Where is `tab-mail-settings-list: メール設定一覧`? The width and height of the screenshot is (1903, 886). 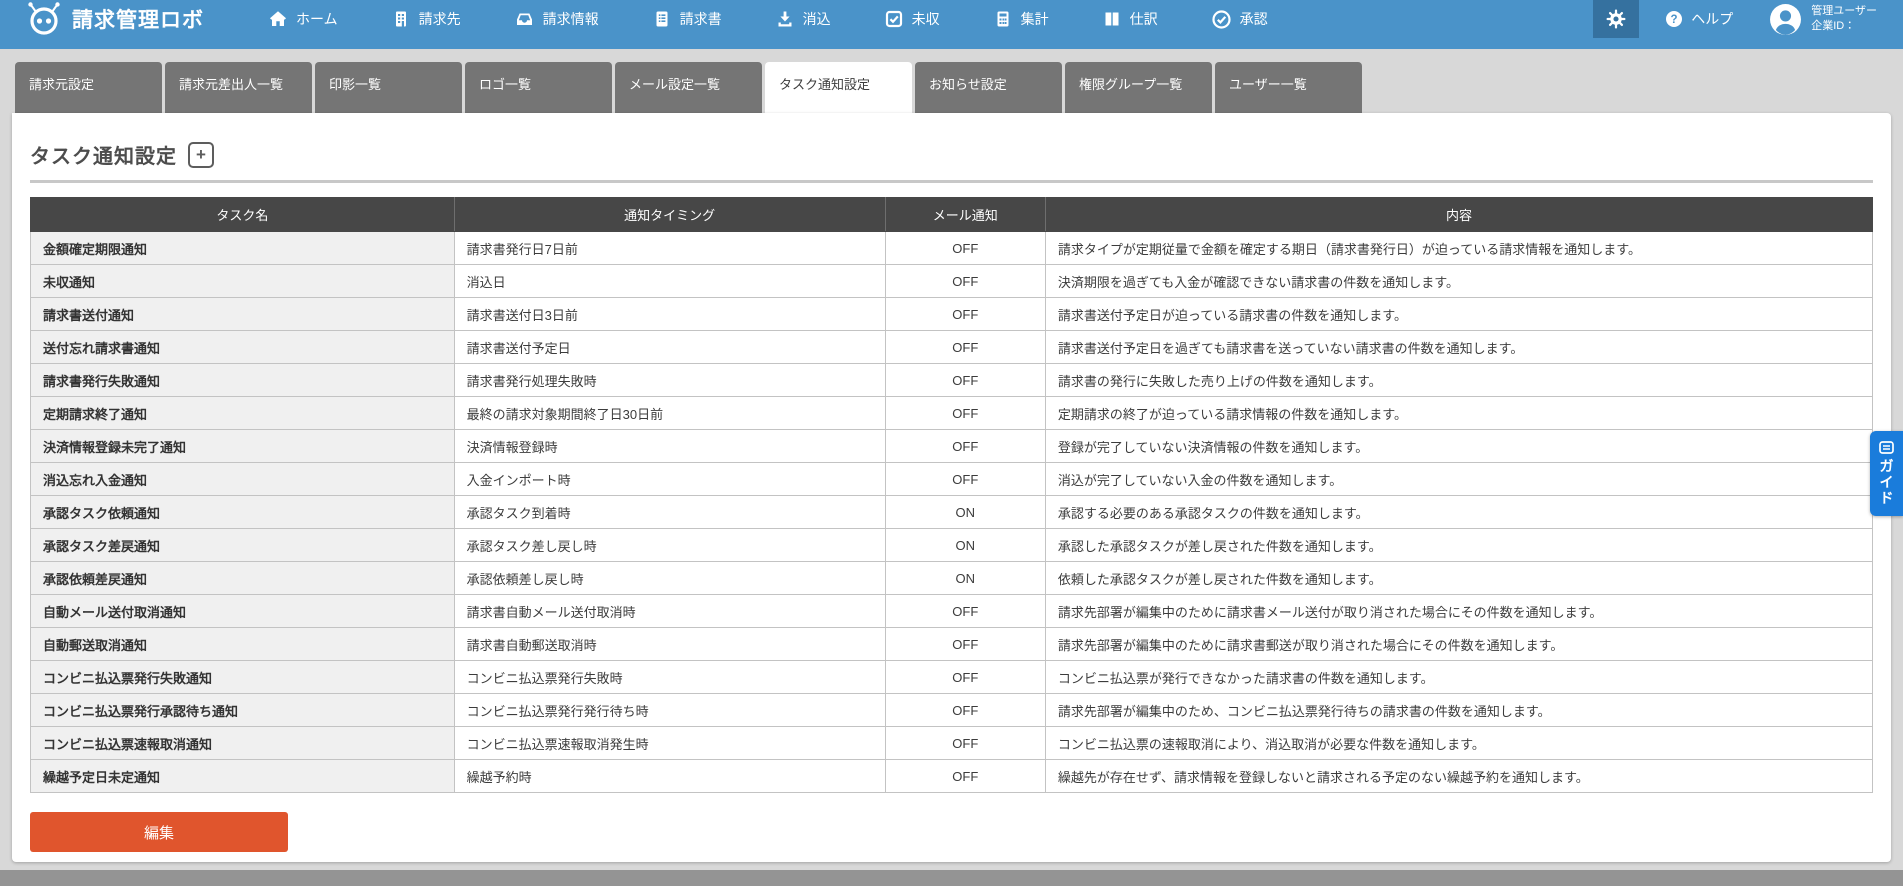
tab-mail-settings-list: メール設定一覧 is located at coordinates (688, 87).